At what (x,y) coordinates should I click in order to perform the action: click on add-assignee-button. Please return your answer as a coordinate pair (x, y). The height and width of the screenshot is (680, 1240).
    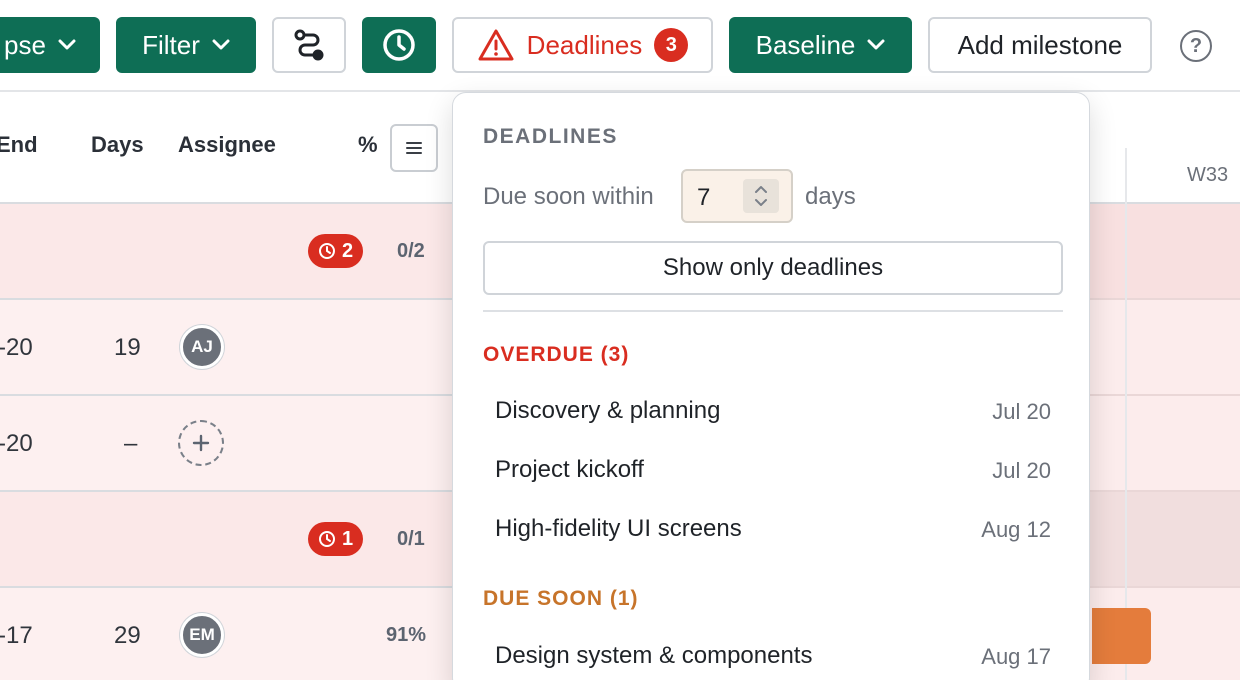
    Looking at the image, I should click on (201, 443).